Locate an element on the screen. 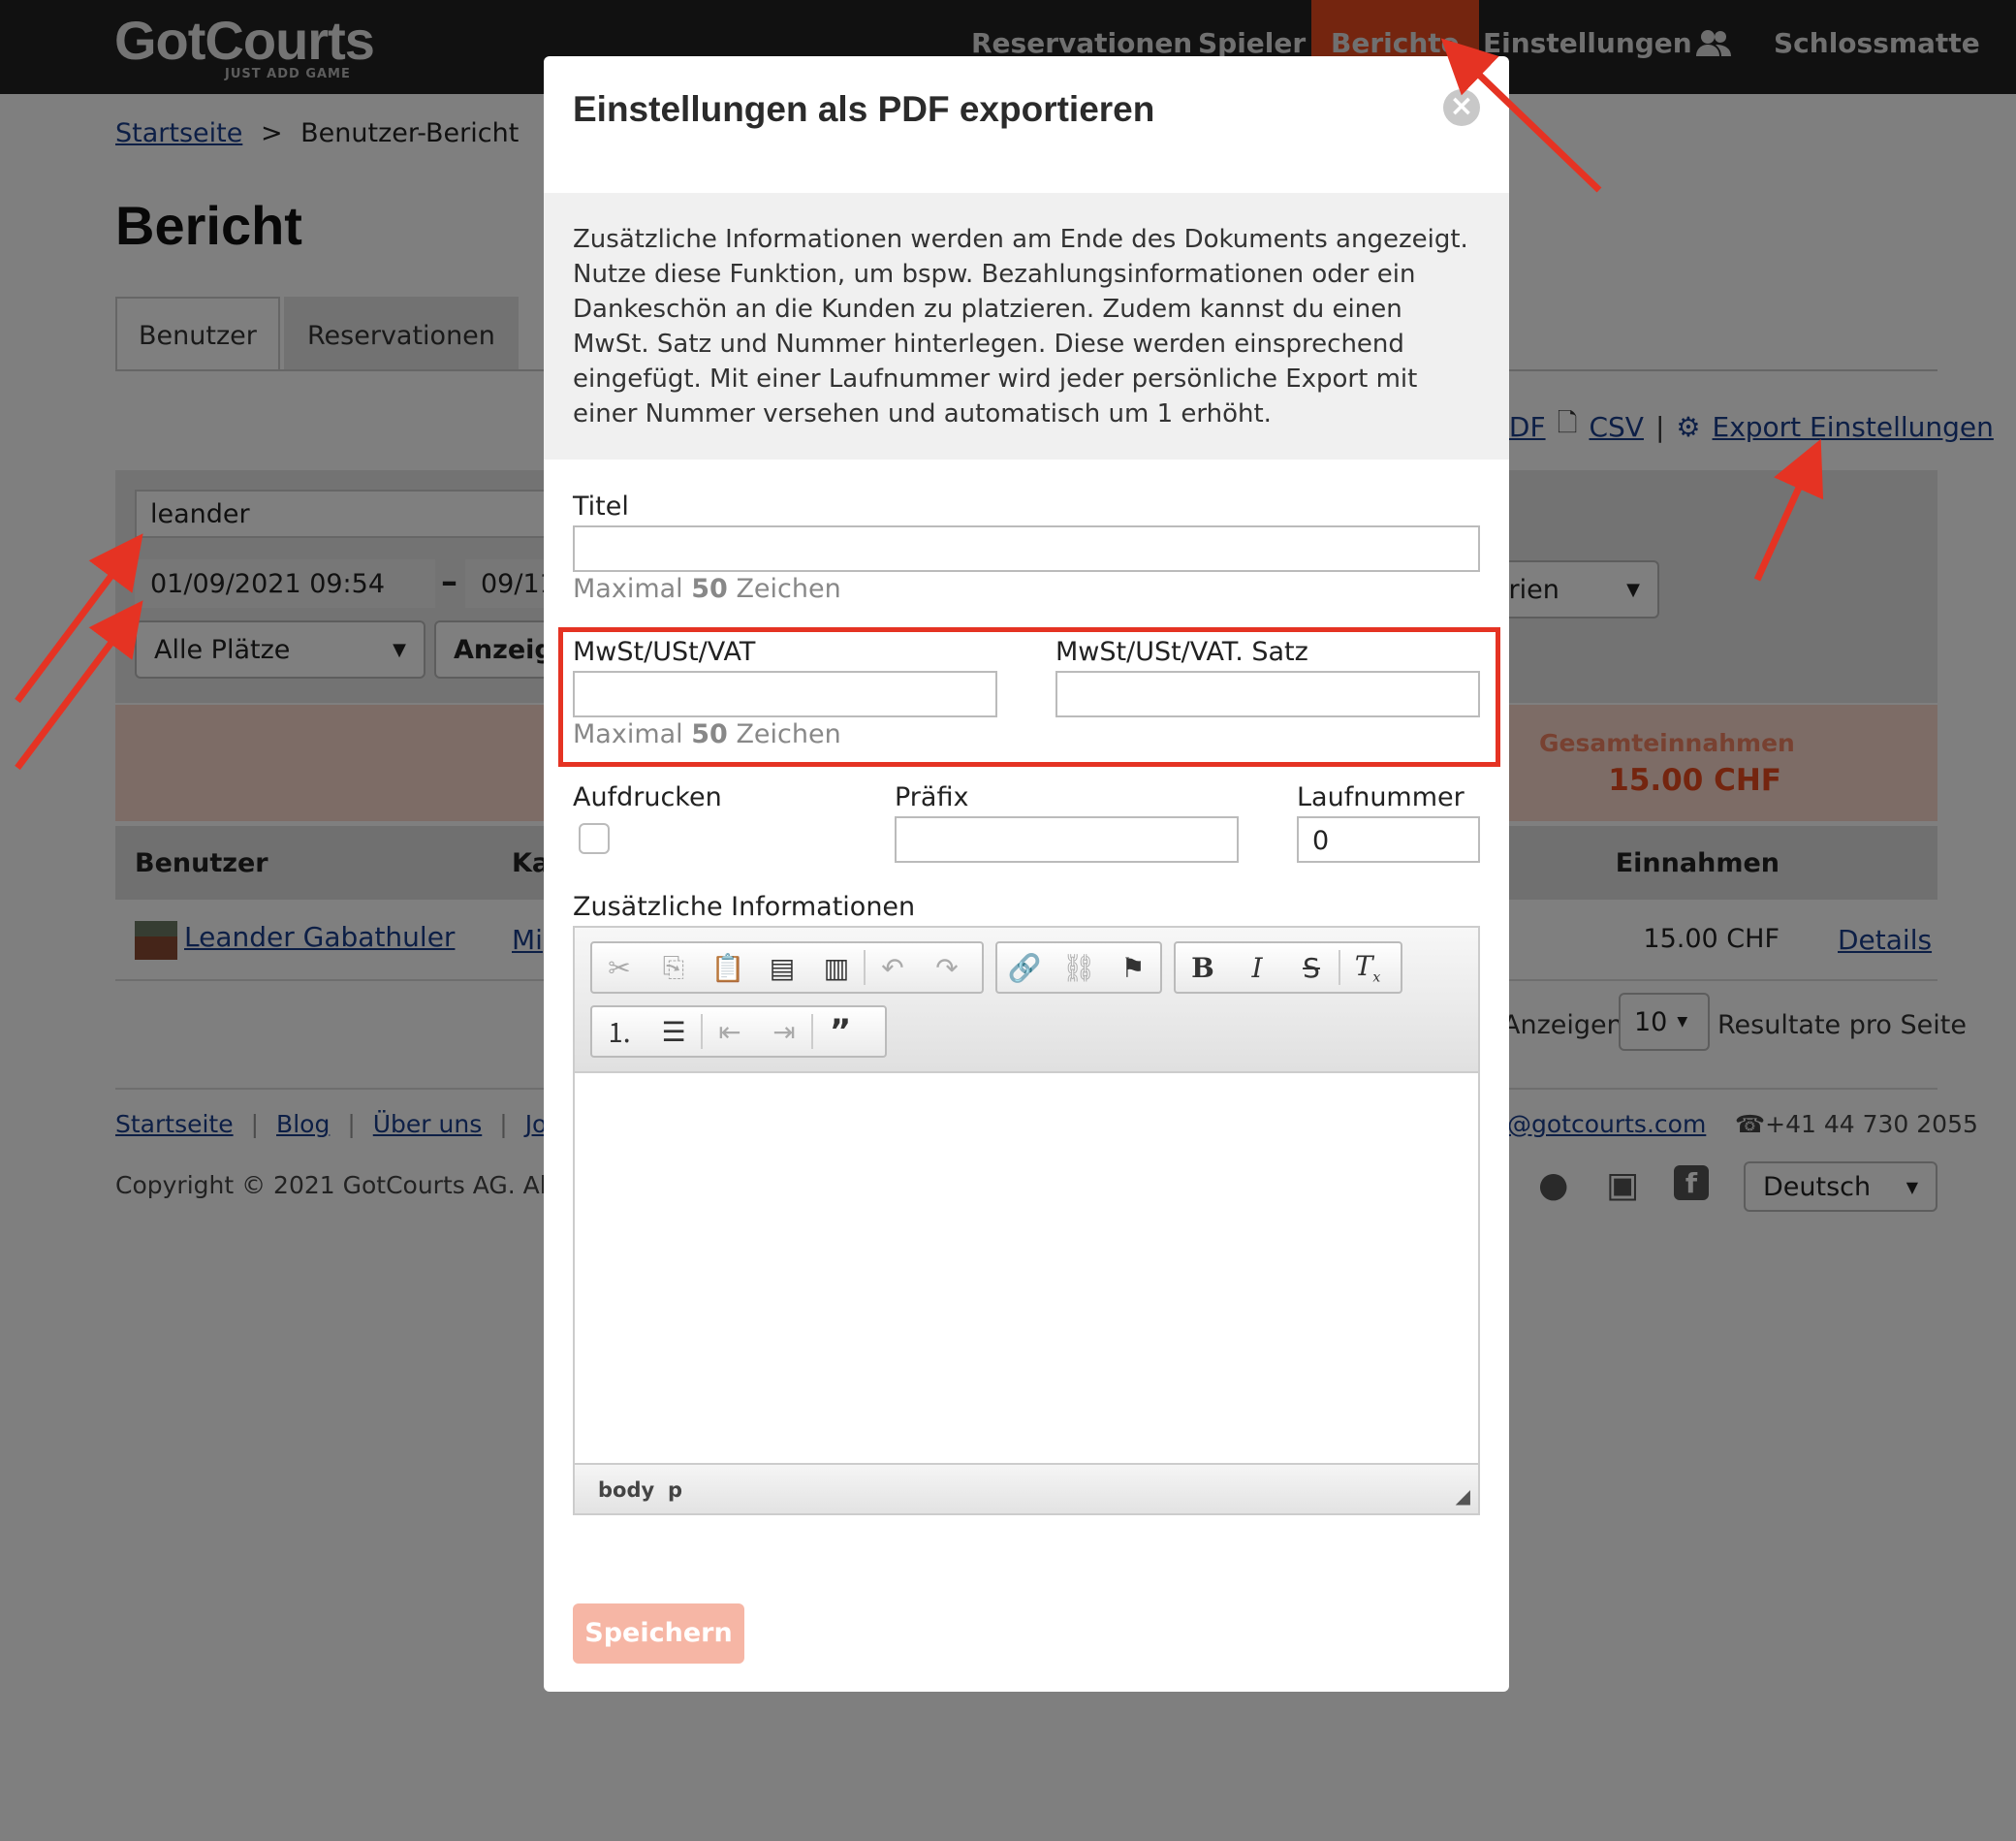 Image resolution: width=2016 pixels, height=1841 pixels. arrow-to-search is located at coordinates (79, 618).